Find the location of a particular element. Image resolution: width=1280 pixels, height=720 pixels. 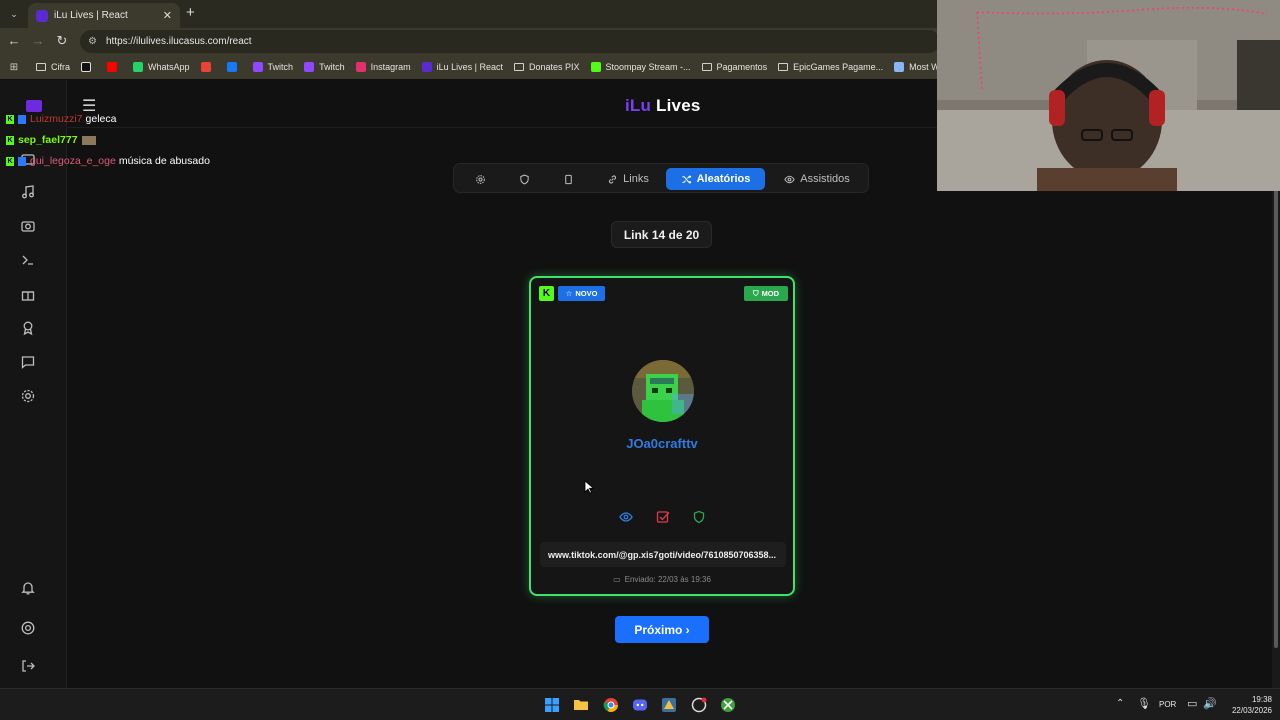

settings-icon is located at coordinates (28, 396).